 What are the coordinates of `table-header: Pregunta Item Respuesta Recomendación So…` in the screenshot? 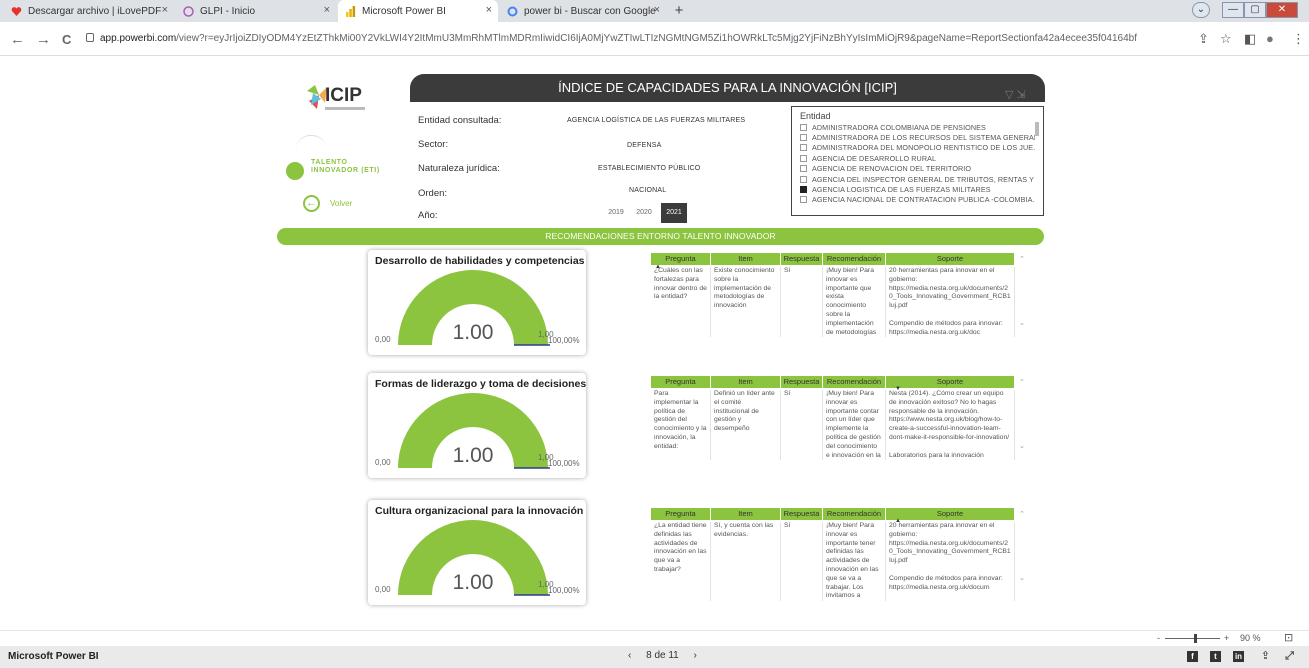 It's located at (833, 382).